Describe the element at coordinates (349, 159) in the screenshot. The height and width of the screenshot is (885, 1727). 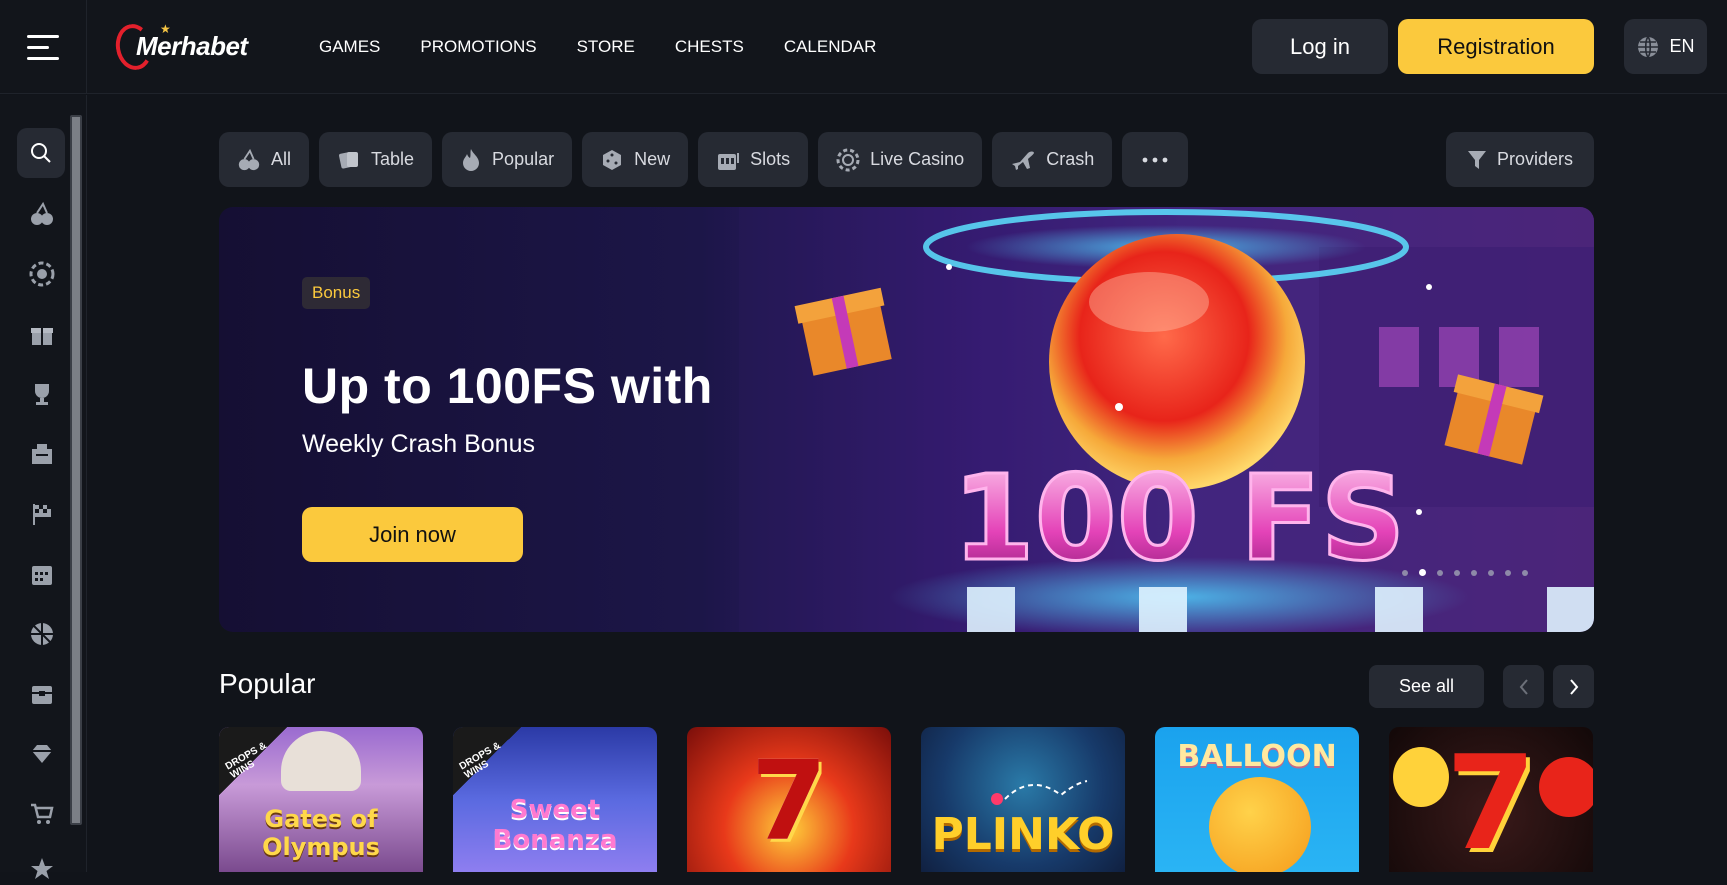
I see `cards-icon` at that location.